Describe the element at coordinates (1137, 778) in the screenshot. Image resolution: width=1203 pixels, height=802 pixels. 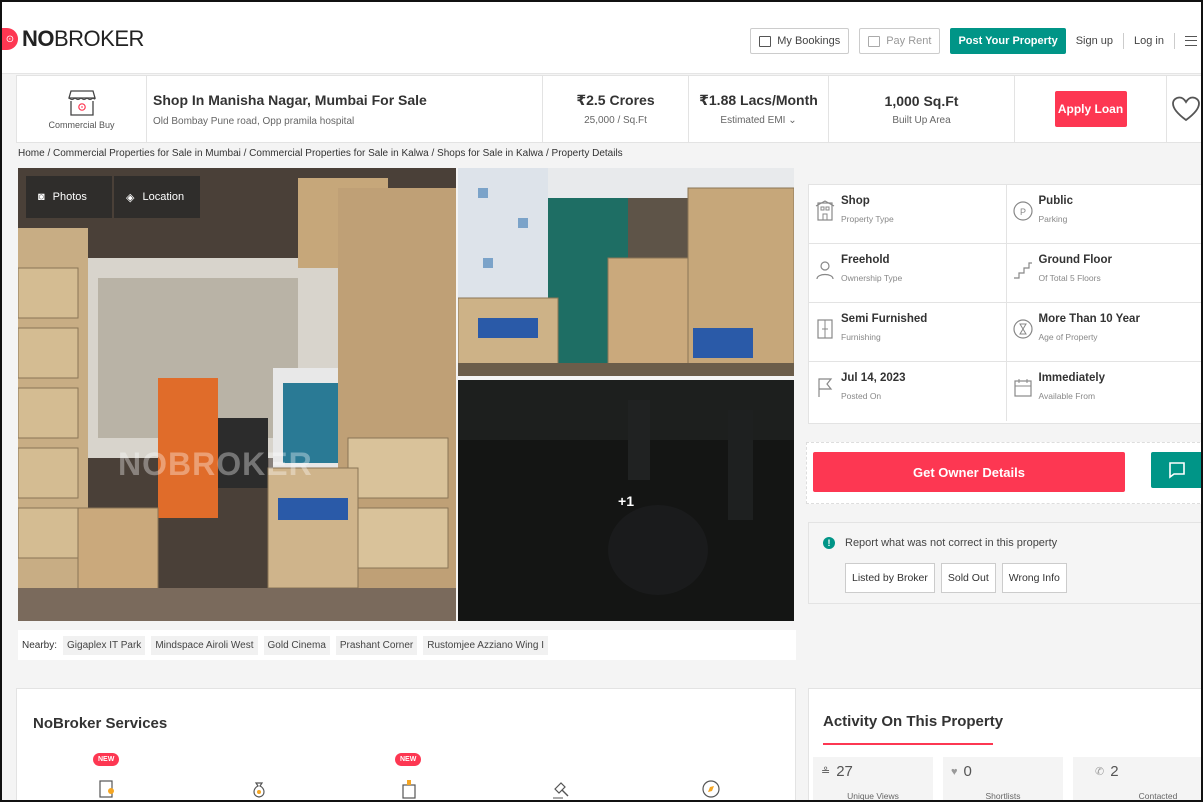
I see `stat-contacted: ✆ 2 Contacted` at that location.